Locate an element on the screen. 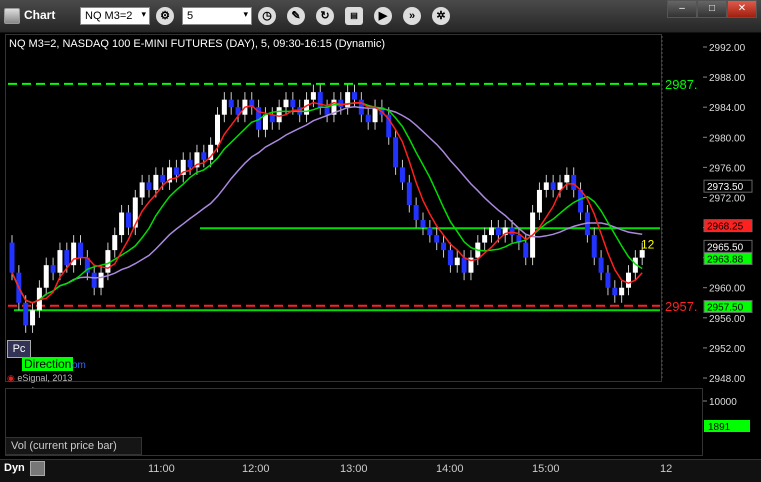  y-tick-label: 2992.00 is located at coordinates (727, 48).